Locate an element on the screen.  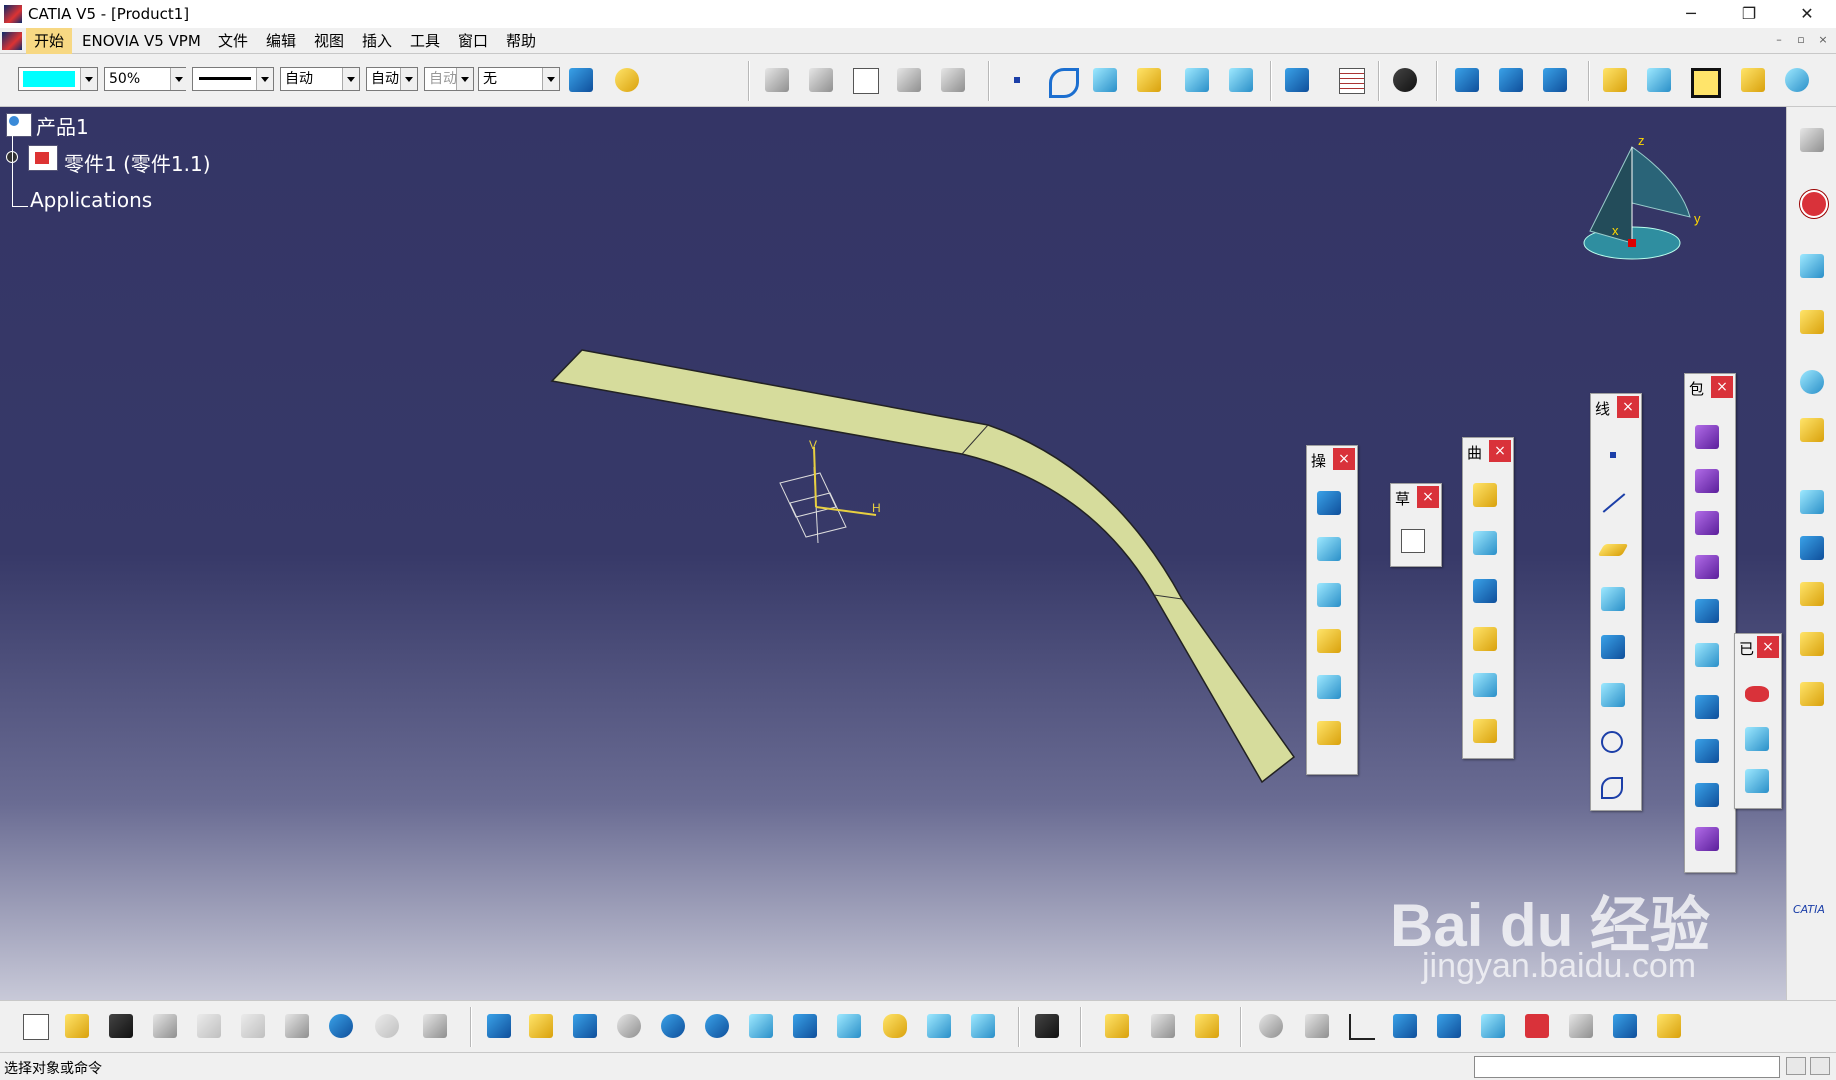
curve-button is located at coordinates (1812, 266).